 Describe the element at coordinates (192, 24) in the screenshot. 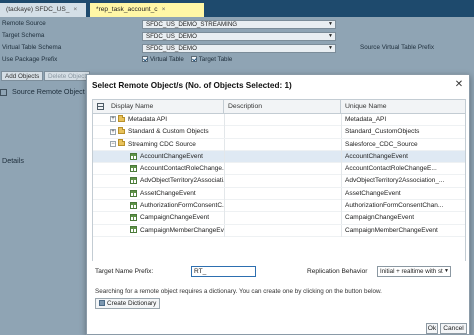

I see `remote-source-value: SFDC_US_DEMO_STREAMING` at that location.